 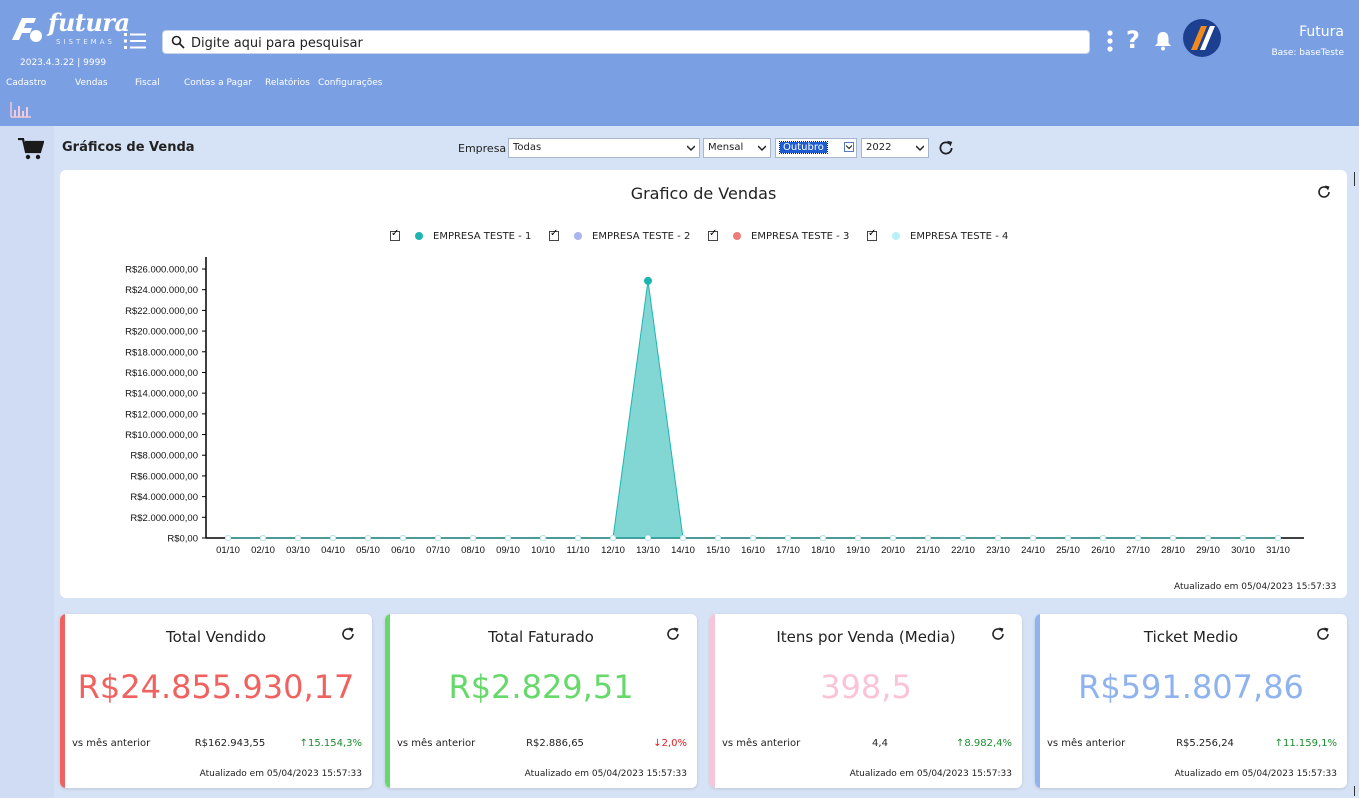 I want to click on x-tick-label: 19/10, so click(x=858, y=550).